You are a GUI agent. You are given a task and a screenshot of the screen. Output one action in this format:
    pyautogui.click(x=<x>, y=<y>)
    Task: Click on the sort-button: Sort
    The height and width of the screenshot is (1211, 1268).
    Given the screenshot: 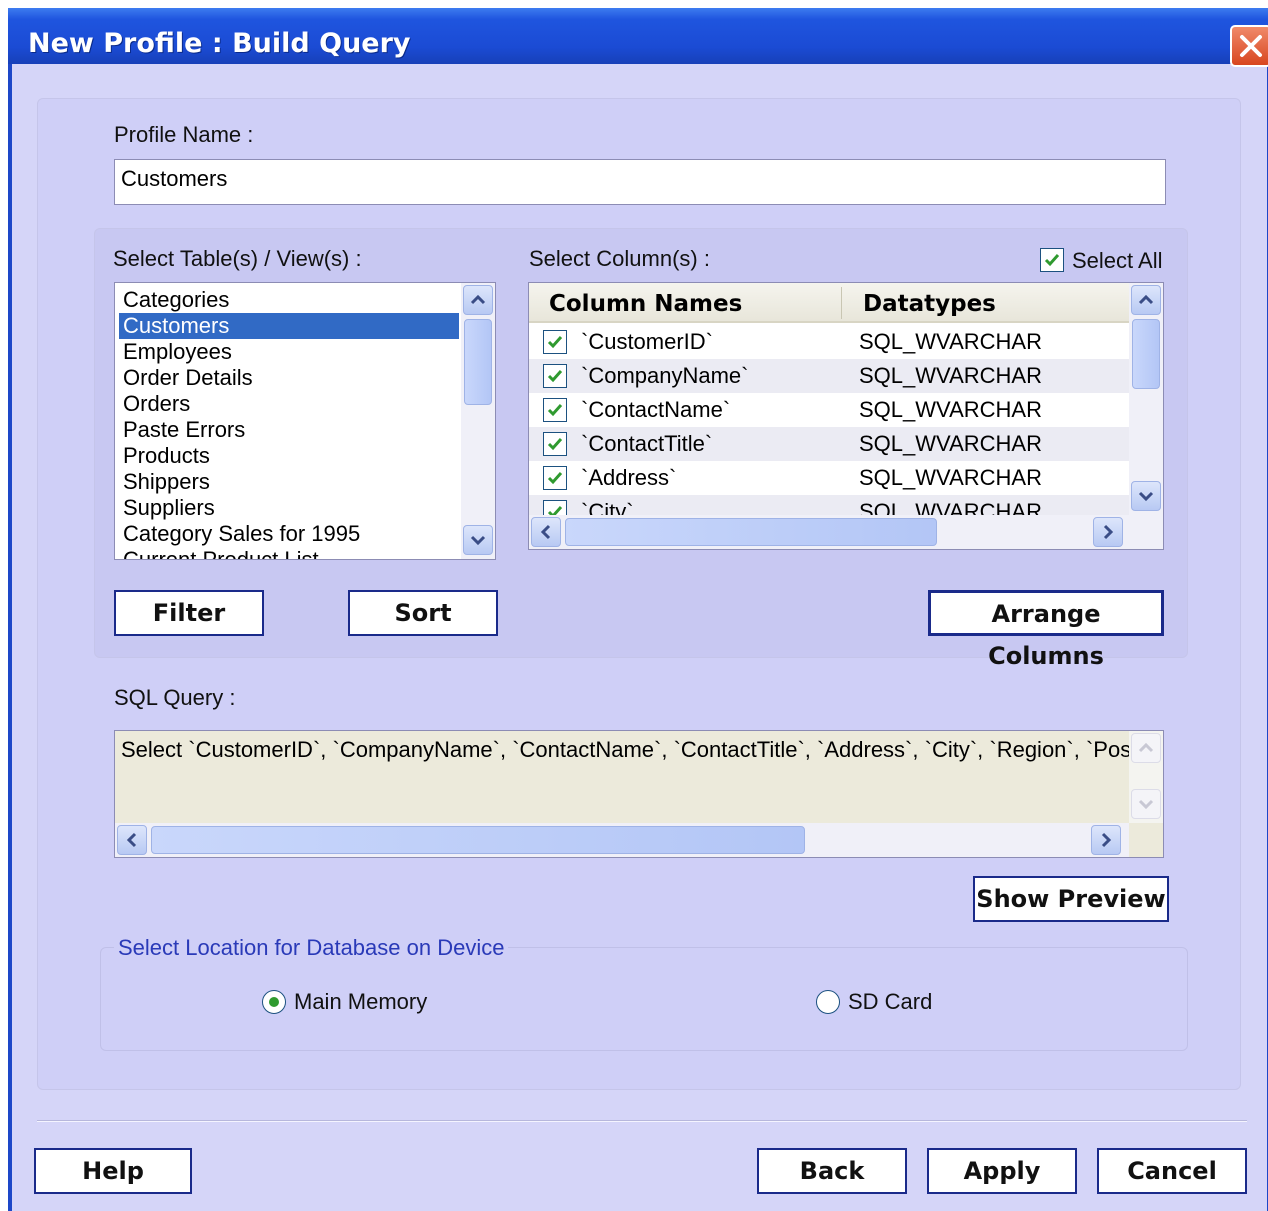 What is the action you would take?
    pyautogui.click(x=423, y=613)
    